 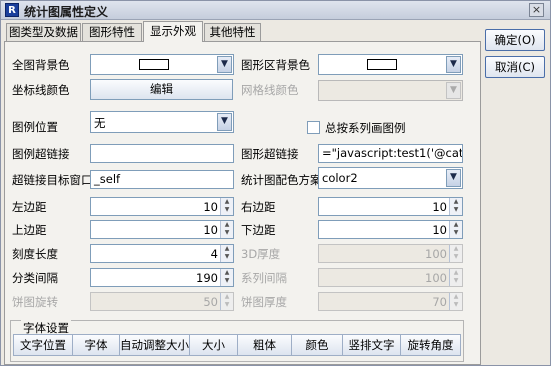 I want to click on plot-bg-color-combo: ▼, so click(x=390, y=64).